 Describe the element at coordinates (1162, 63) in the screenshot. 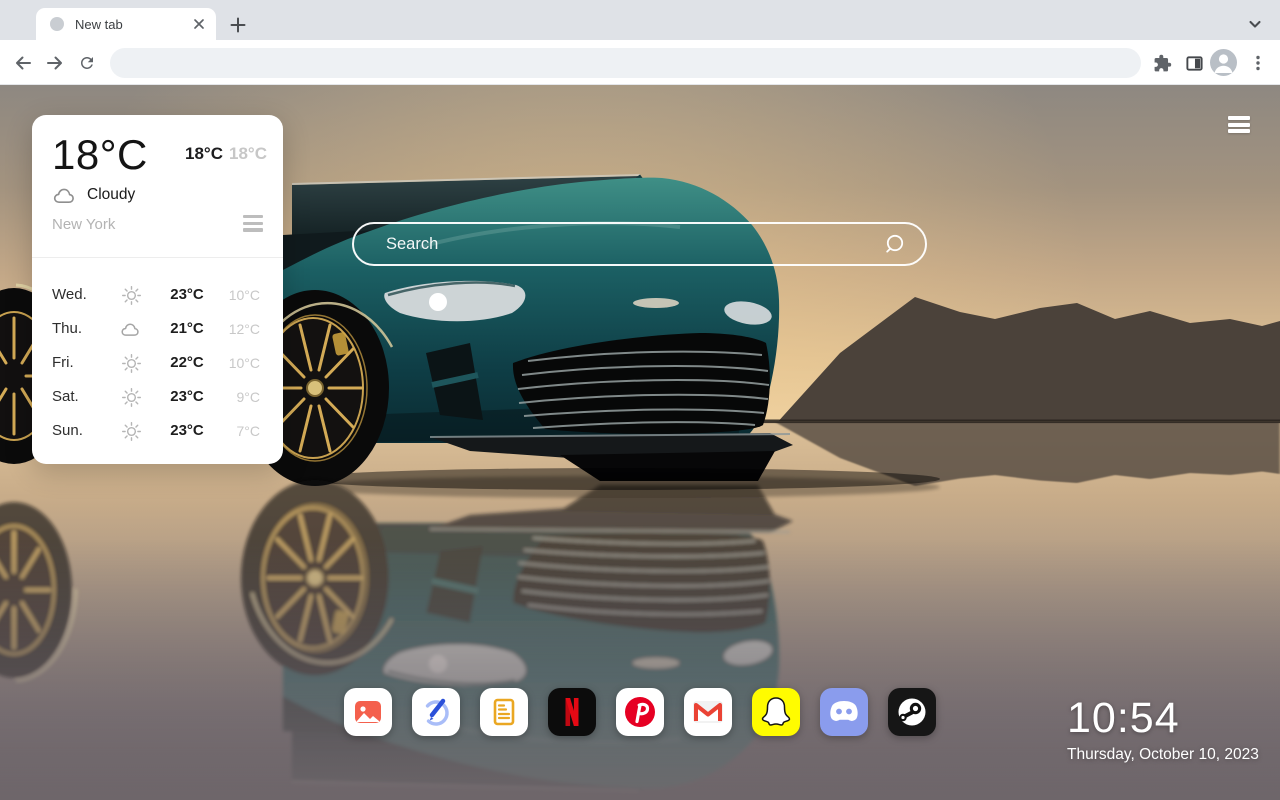

I see `extensions-icon` at that location.